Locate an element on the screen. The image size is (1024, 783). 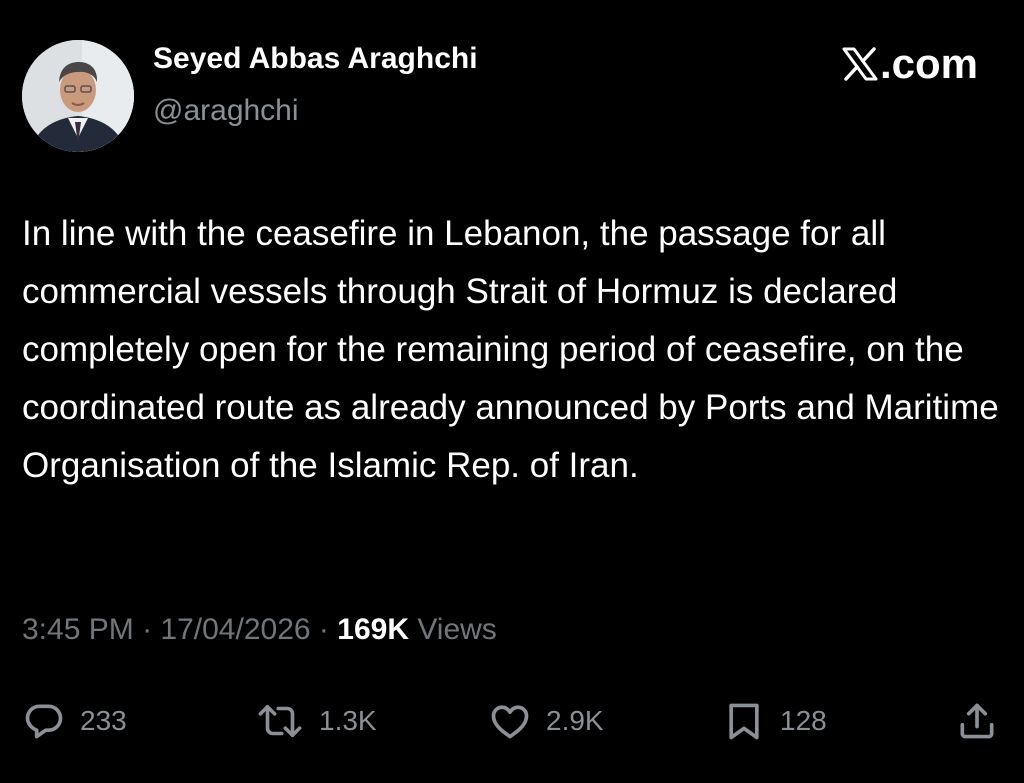
reply-count: 233 is located at coordinates (103, 720).